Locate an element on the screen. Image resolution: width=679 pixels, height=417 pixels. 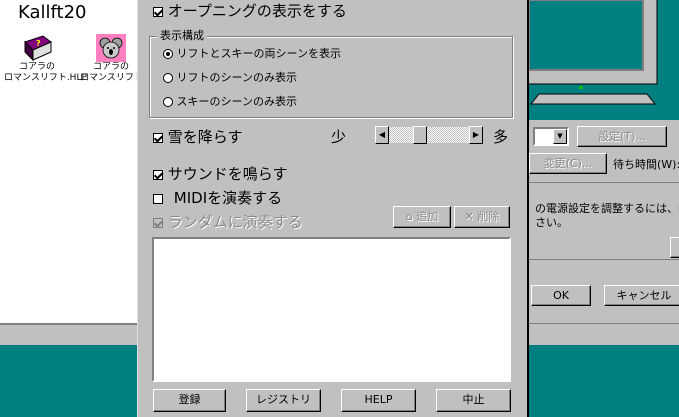
opening-checkbox is located at coordinates (158, 11).